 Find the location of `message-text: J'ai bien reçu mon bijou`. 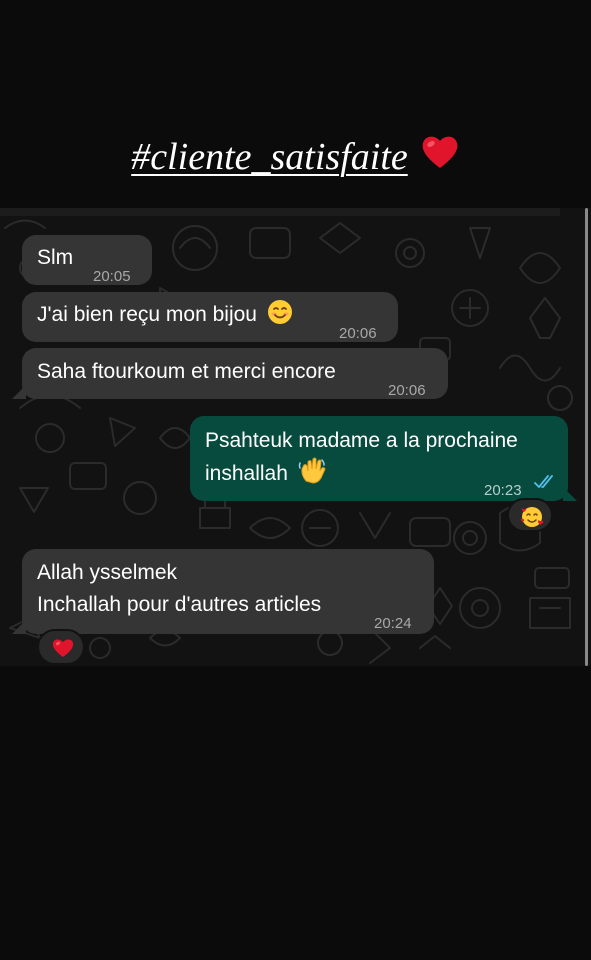

message-text: J'ai bien reçu mon bijou is located at coordinates (165, 315).